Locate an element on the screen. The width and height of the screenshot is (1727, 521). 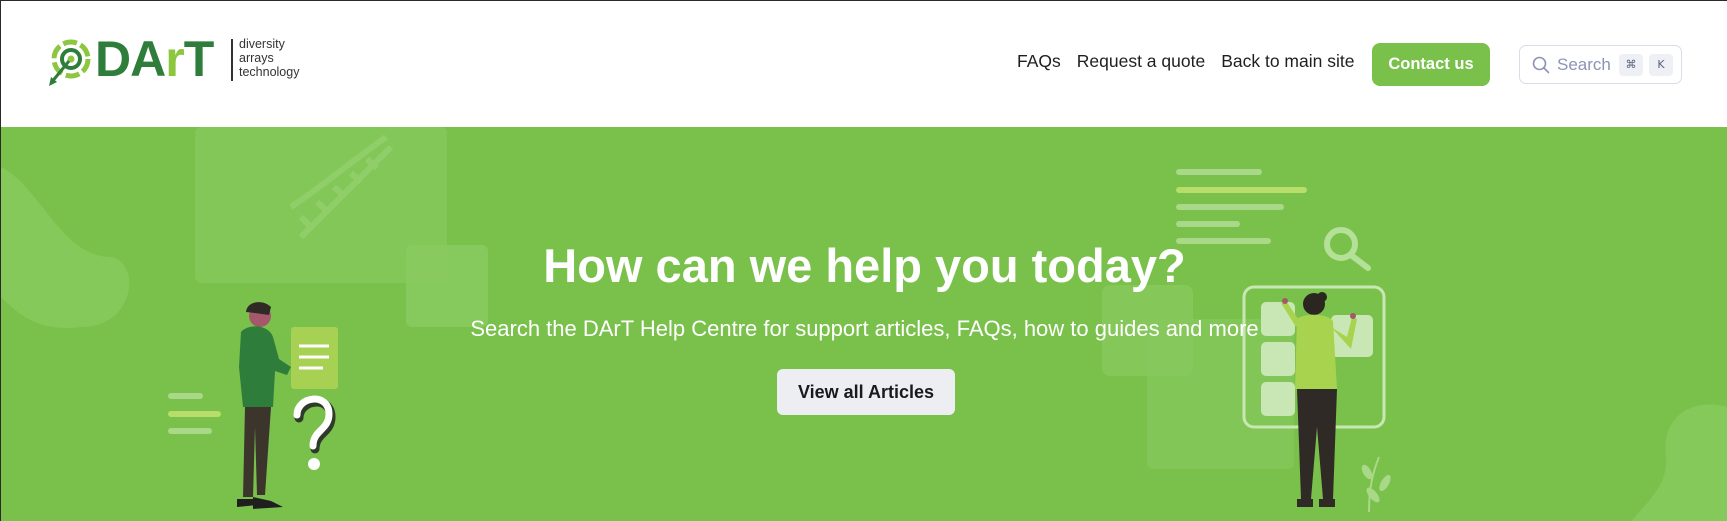
tagline-line: arrays is located at coordinates (256, 58).